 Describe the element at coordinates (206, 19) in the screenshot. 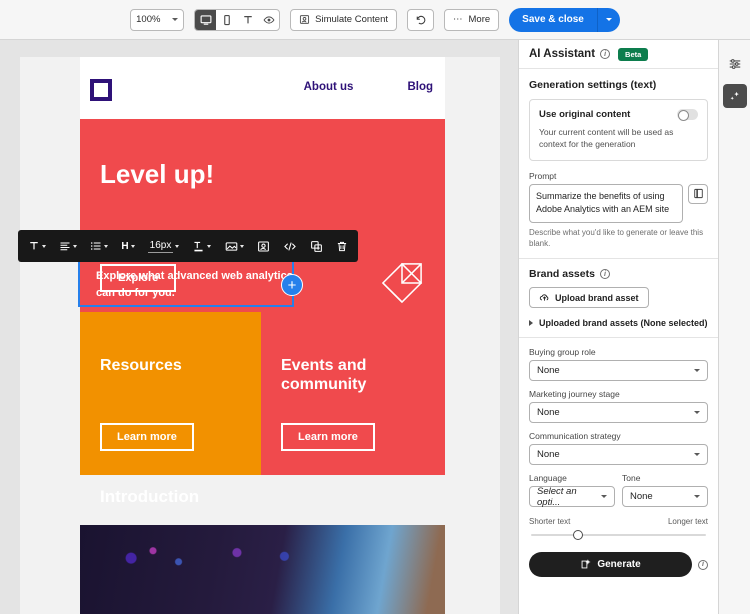

I see `desktop-view-button` at that location.